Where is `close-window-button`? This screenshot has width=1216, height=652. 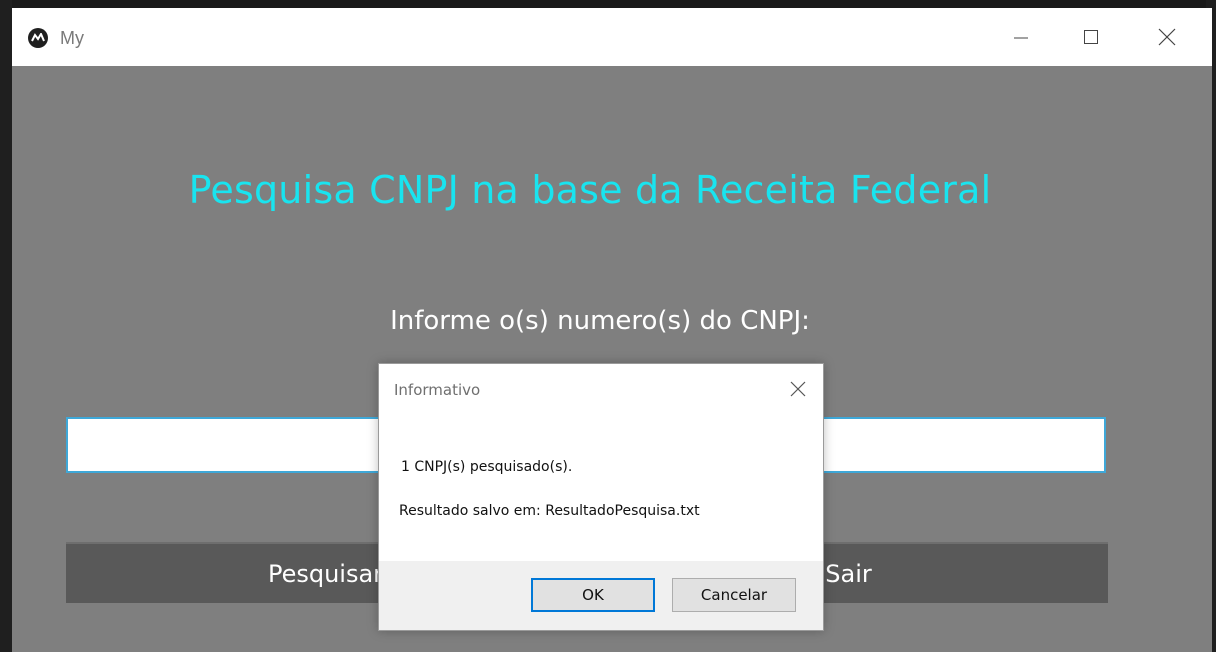
close-window-button is located at coordinates (1167, 37).